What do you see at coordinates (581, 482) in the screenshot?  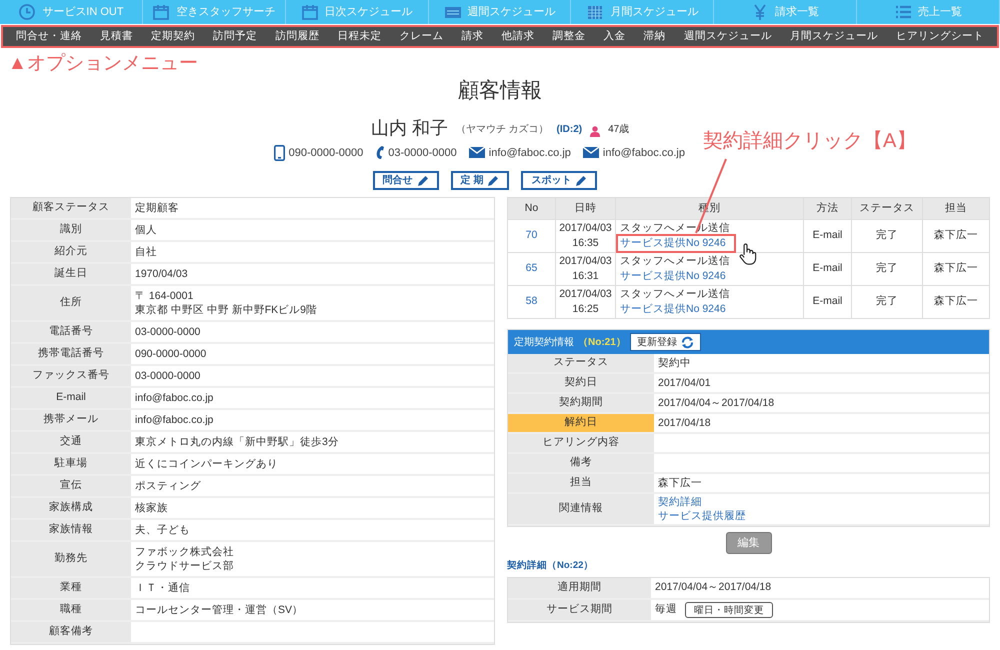 I see `field-label: 担当` at bounding box center [581, 482].